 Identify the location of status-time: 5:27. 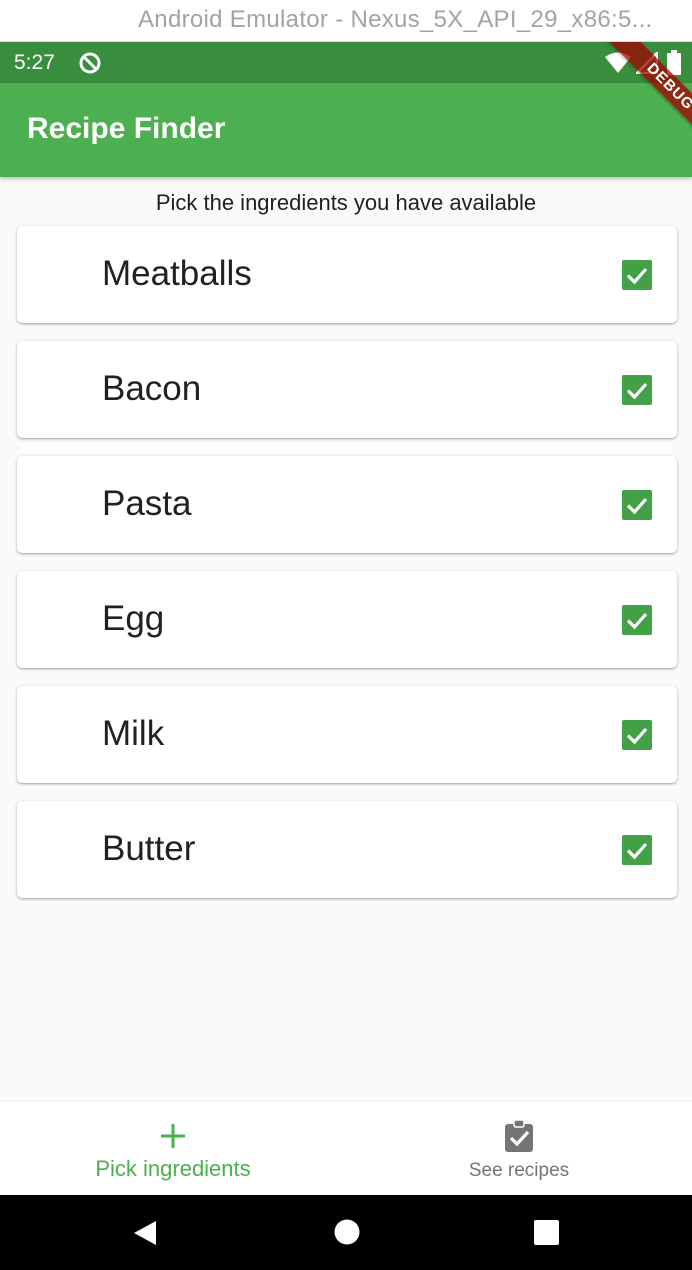
(34, 62).